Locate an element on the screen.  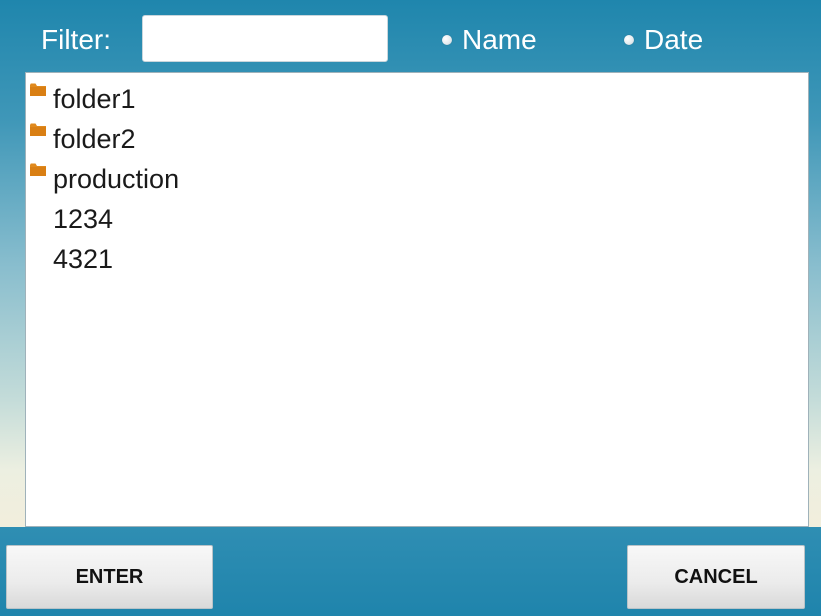
list-item-1234: 1234 is located at coordinates (417, 219).